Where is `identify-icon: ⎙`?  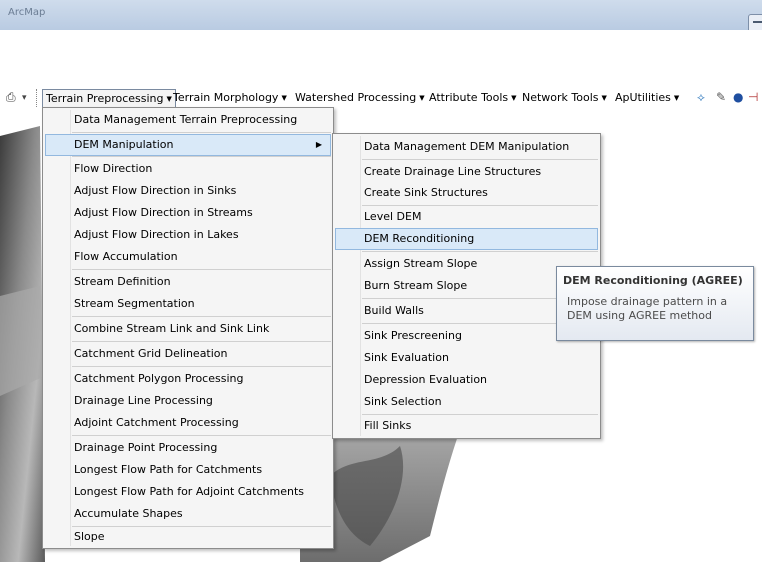
identify-icon: ⎙ is located at coordinates (11, 97).